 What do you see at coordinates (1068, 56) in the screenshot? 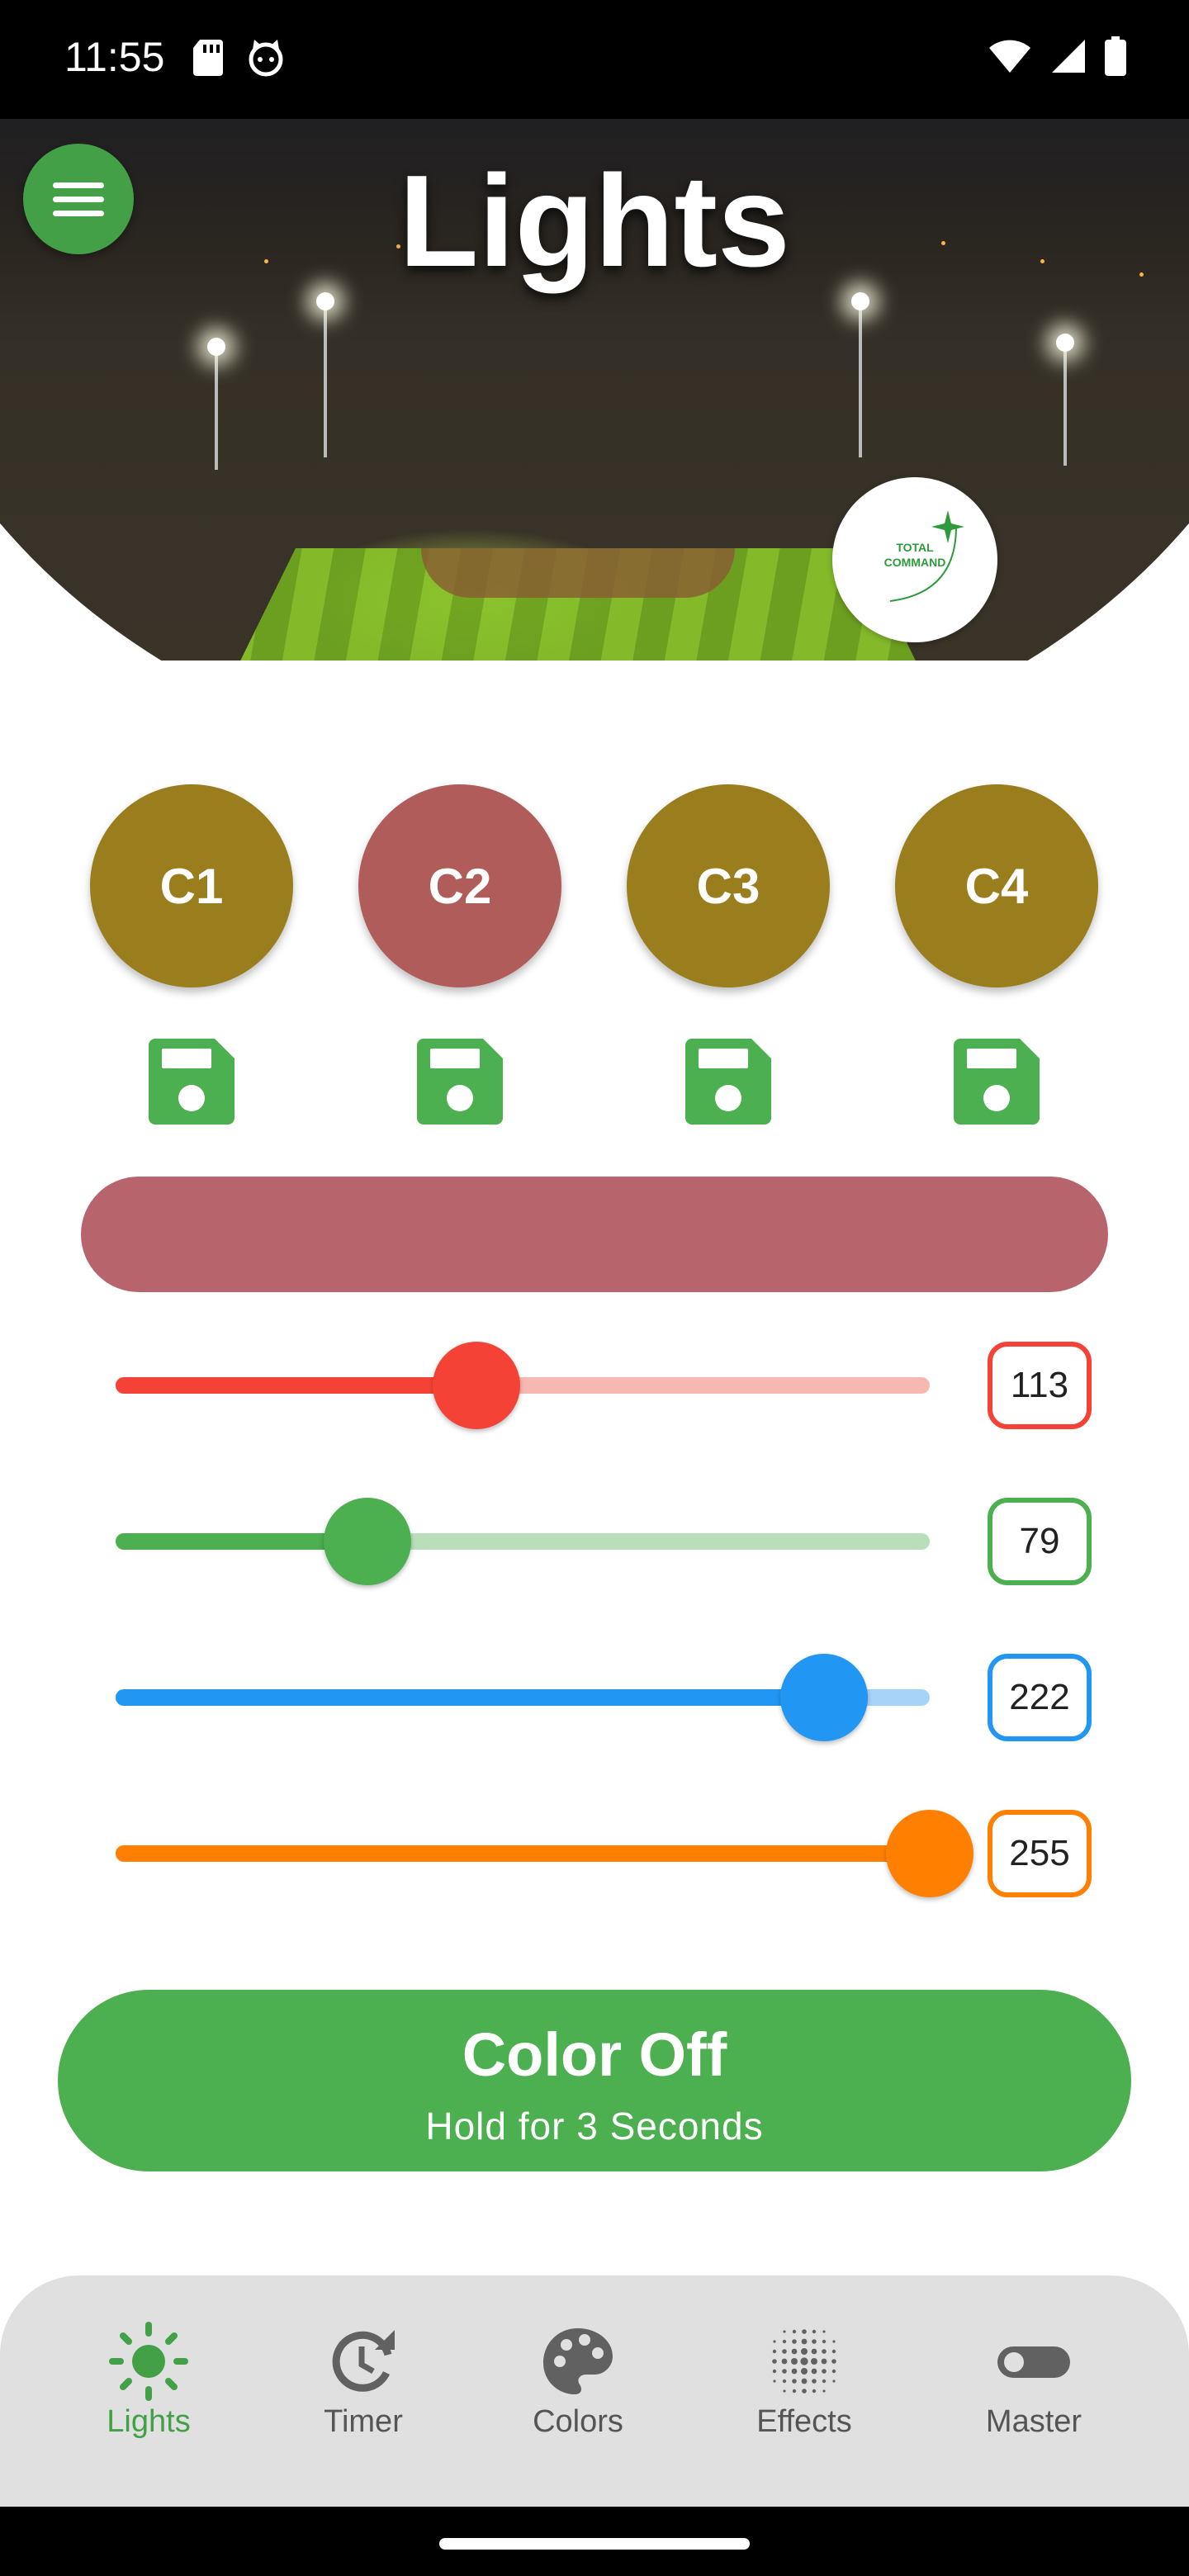
I see `signal-icon` at bounding box center [1068, 56].